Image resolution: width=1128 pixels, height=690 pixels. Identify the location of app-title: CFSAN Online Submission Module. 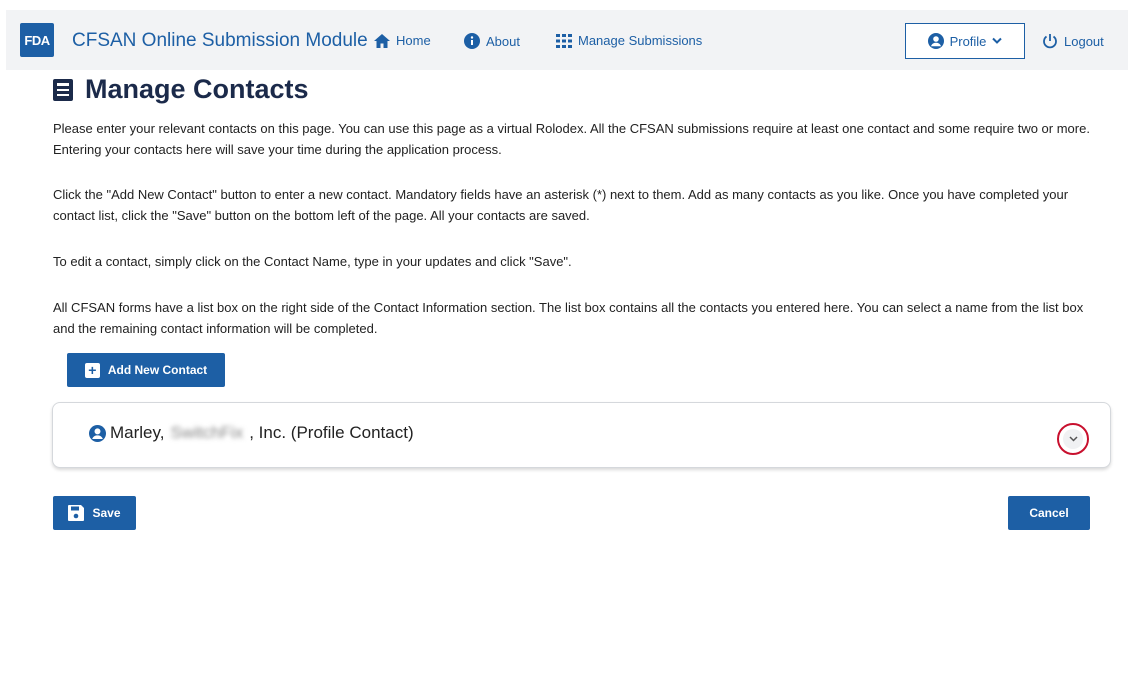
(220, 41).